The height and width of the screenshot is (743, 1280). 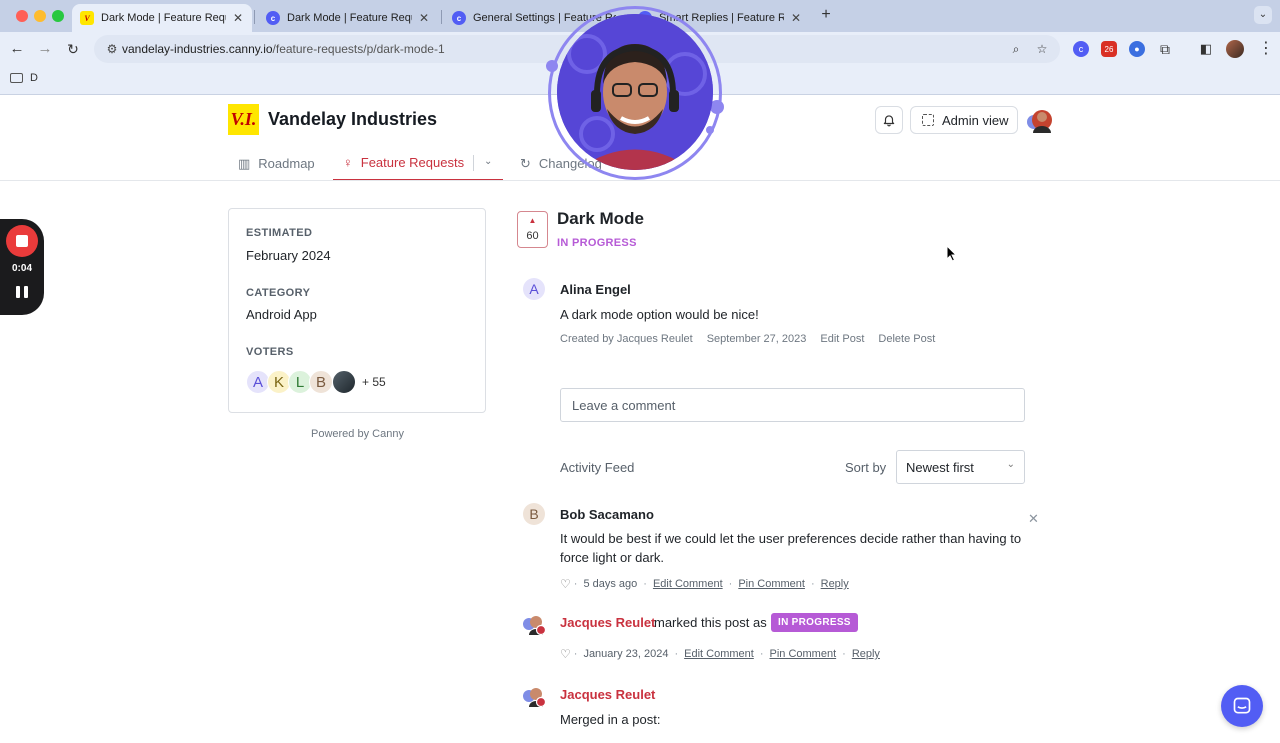 What do you see at coordinates (964, 120) in the screenshot?
I see `admin-view-button: Admin view` at bounding box center [964, 120].